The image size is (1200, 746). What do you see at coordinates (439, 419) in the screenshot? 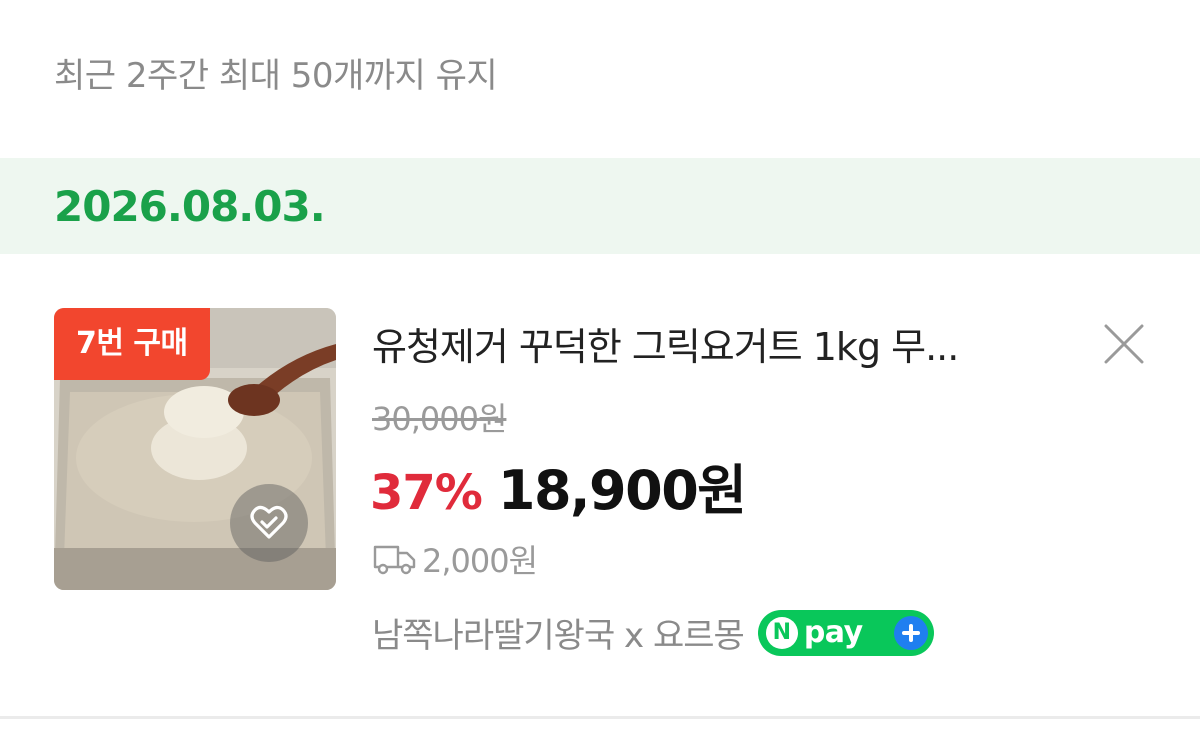
I see `original-price: 30,000원` at bounding box center [439, 419].